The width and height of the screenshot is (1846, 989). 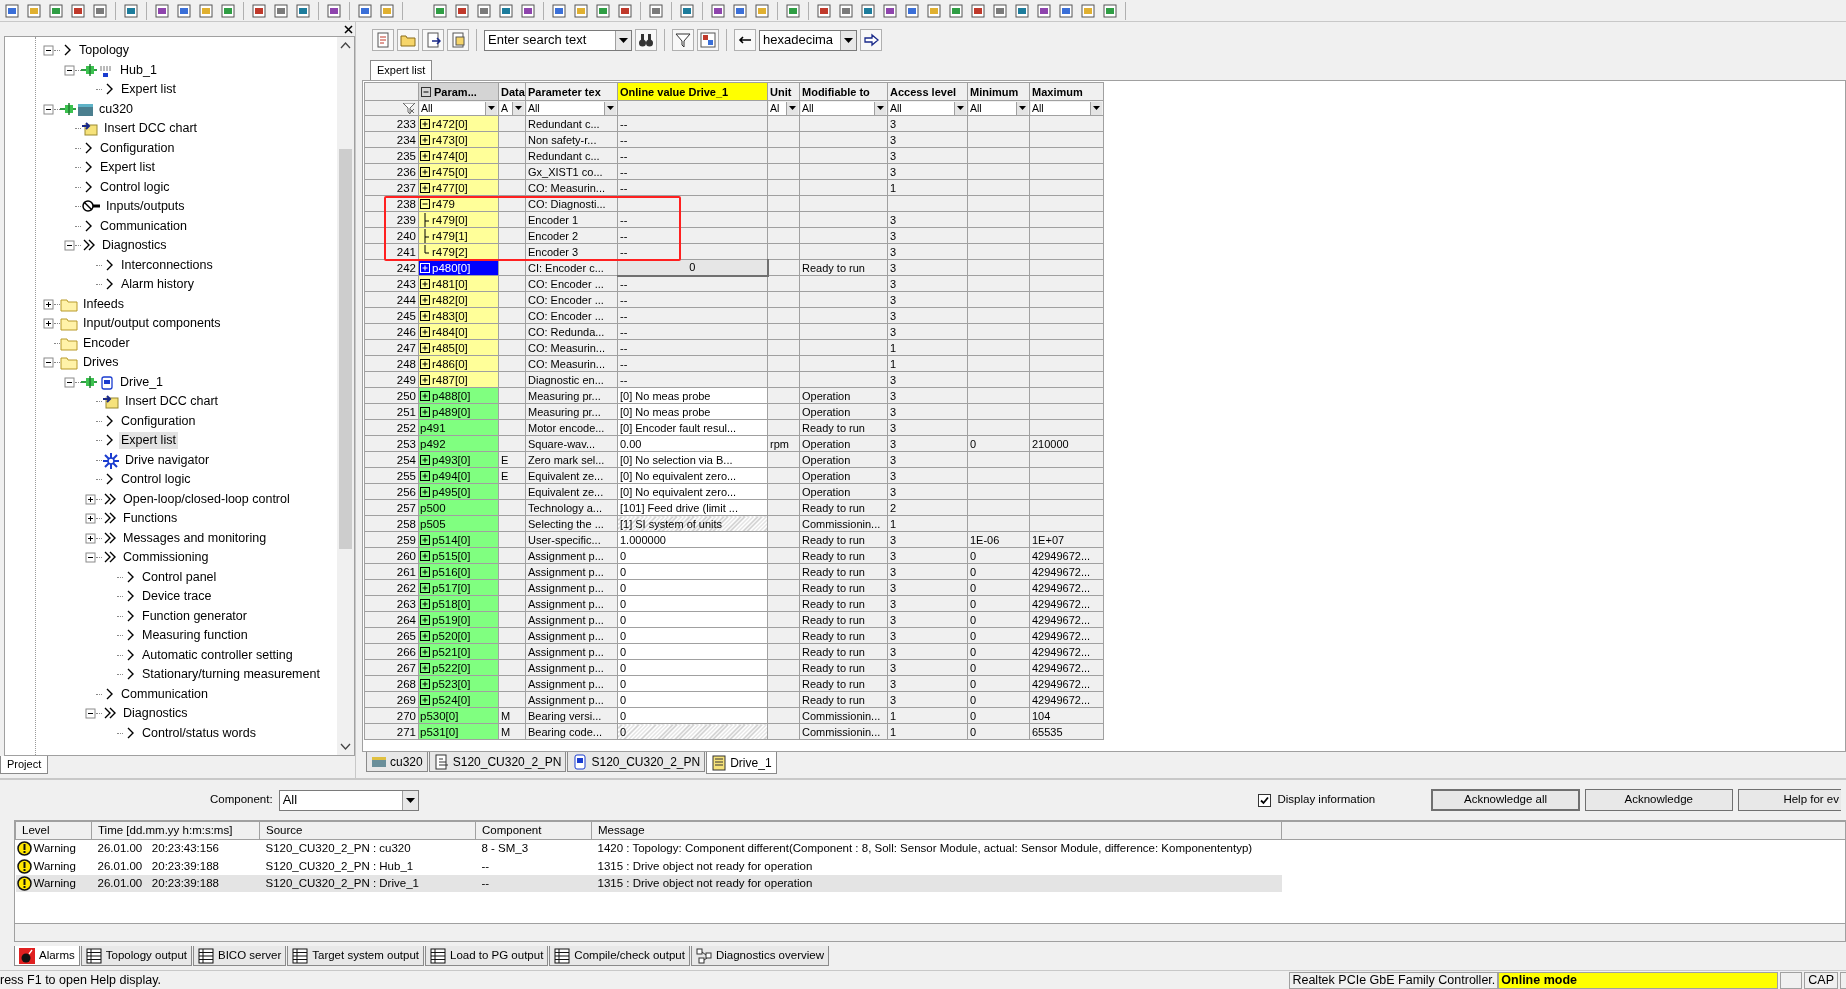 What do you see at coordinates (53, 830) in the screenshot?
I see `column-header: Level` at bounding box center [53, 830].